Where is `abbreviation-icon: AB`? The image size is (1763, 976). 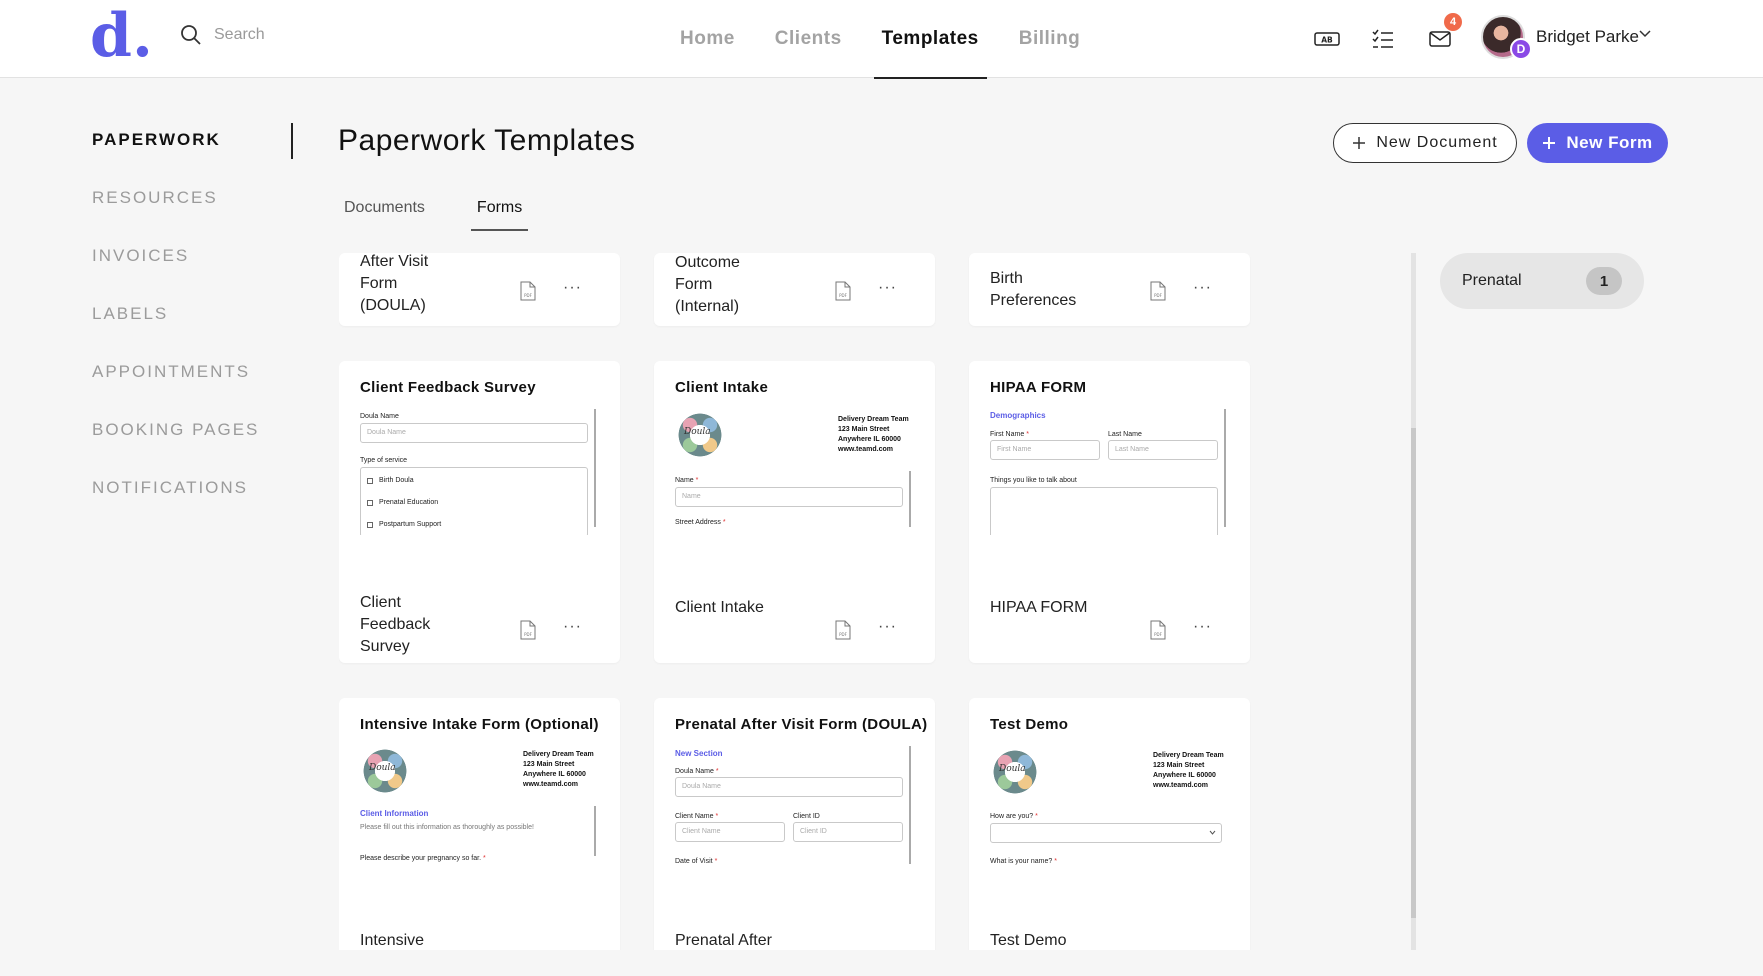
abbreviation-icon: AB is located at coordinates (1327, 39).